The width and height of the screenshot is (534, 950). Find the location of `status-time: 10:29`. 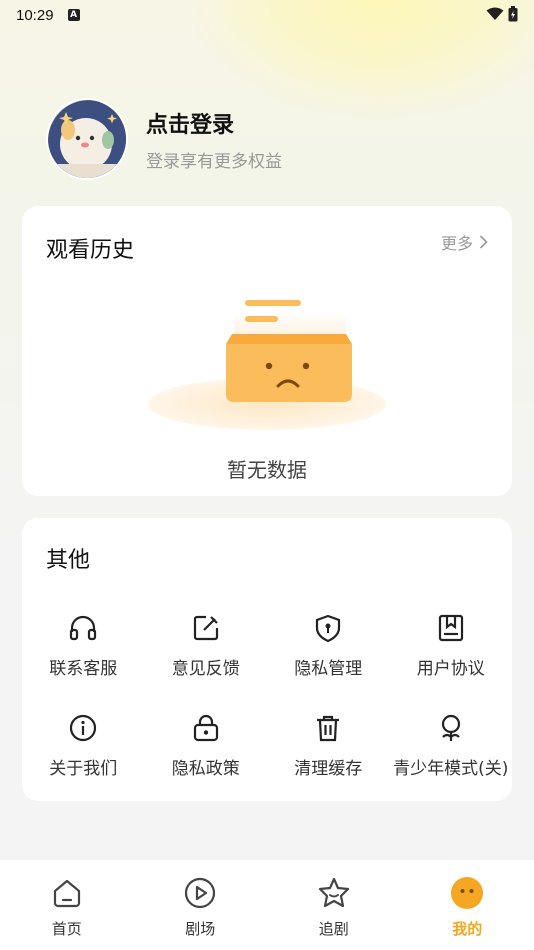

status-time: 10:29 is located at coordinates (35, 15).